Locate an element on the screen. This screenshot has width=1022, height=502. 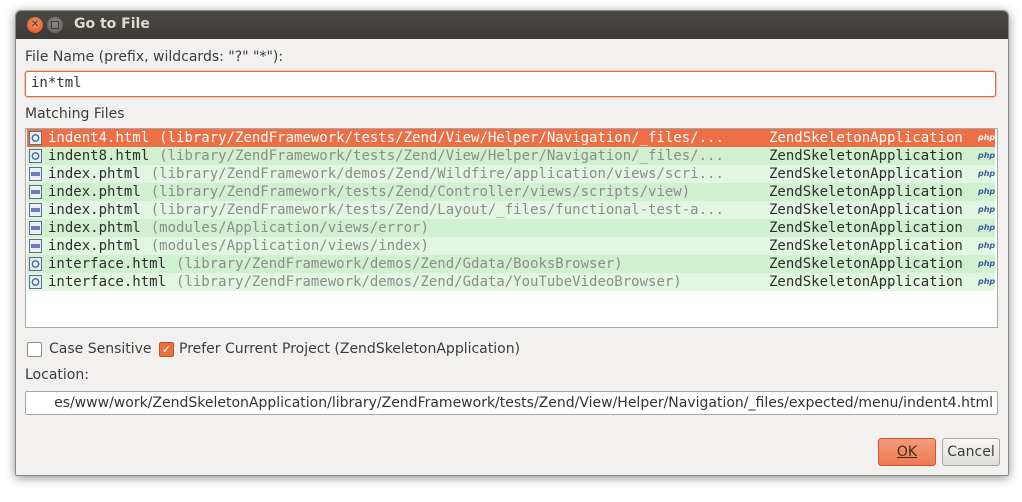
ok-button-label: OK is located at coordinates (907, 452).